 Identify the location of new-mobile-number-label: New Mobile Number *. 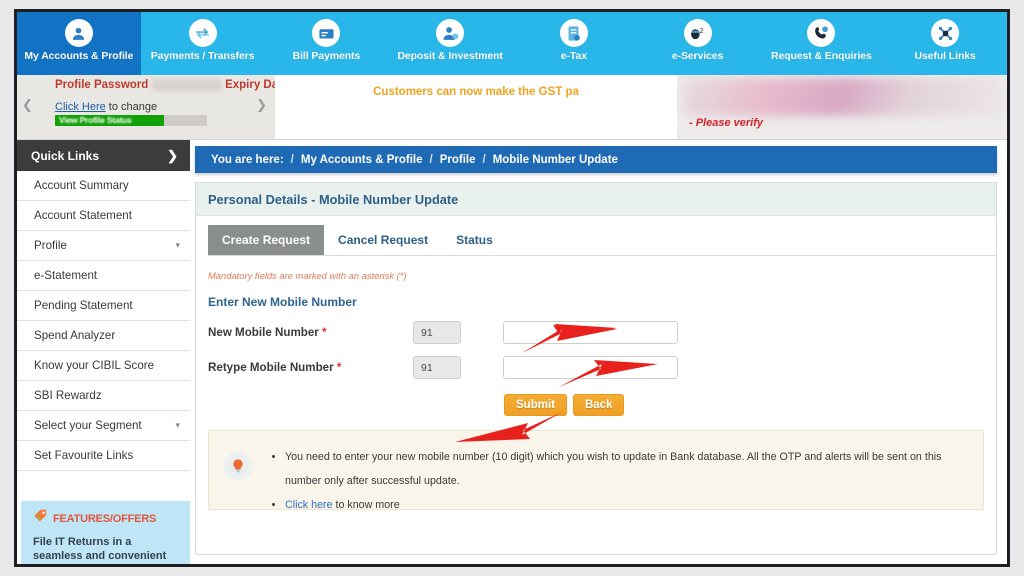
(310, 332).